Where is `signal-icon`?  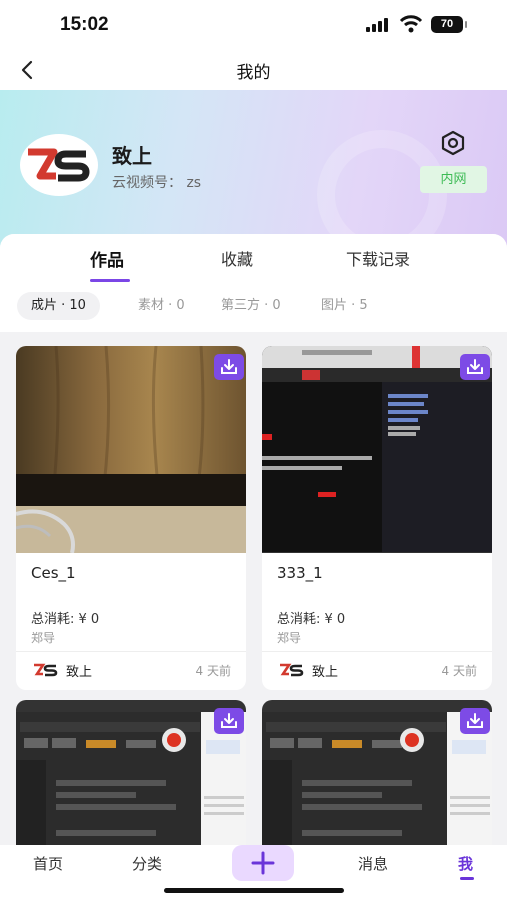
signal-icon is located at coordinates (378, 25).